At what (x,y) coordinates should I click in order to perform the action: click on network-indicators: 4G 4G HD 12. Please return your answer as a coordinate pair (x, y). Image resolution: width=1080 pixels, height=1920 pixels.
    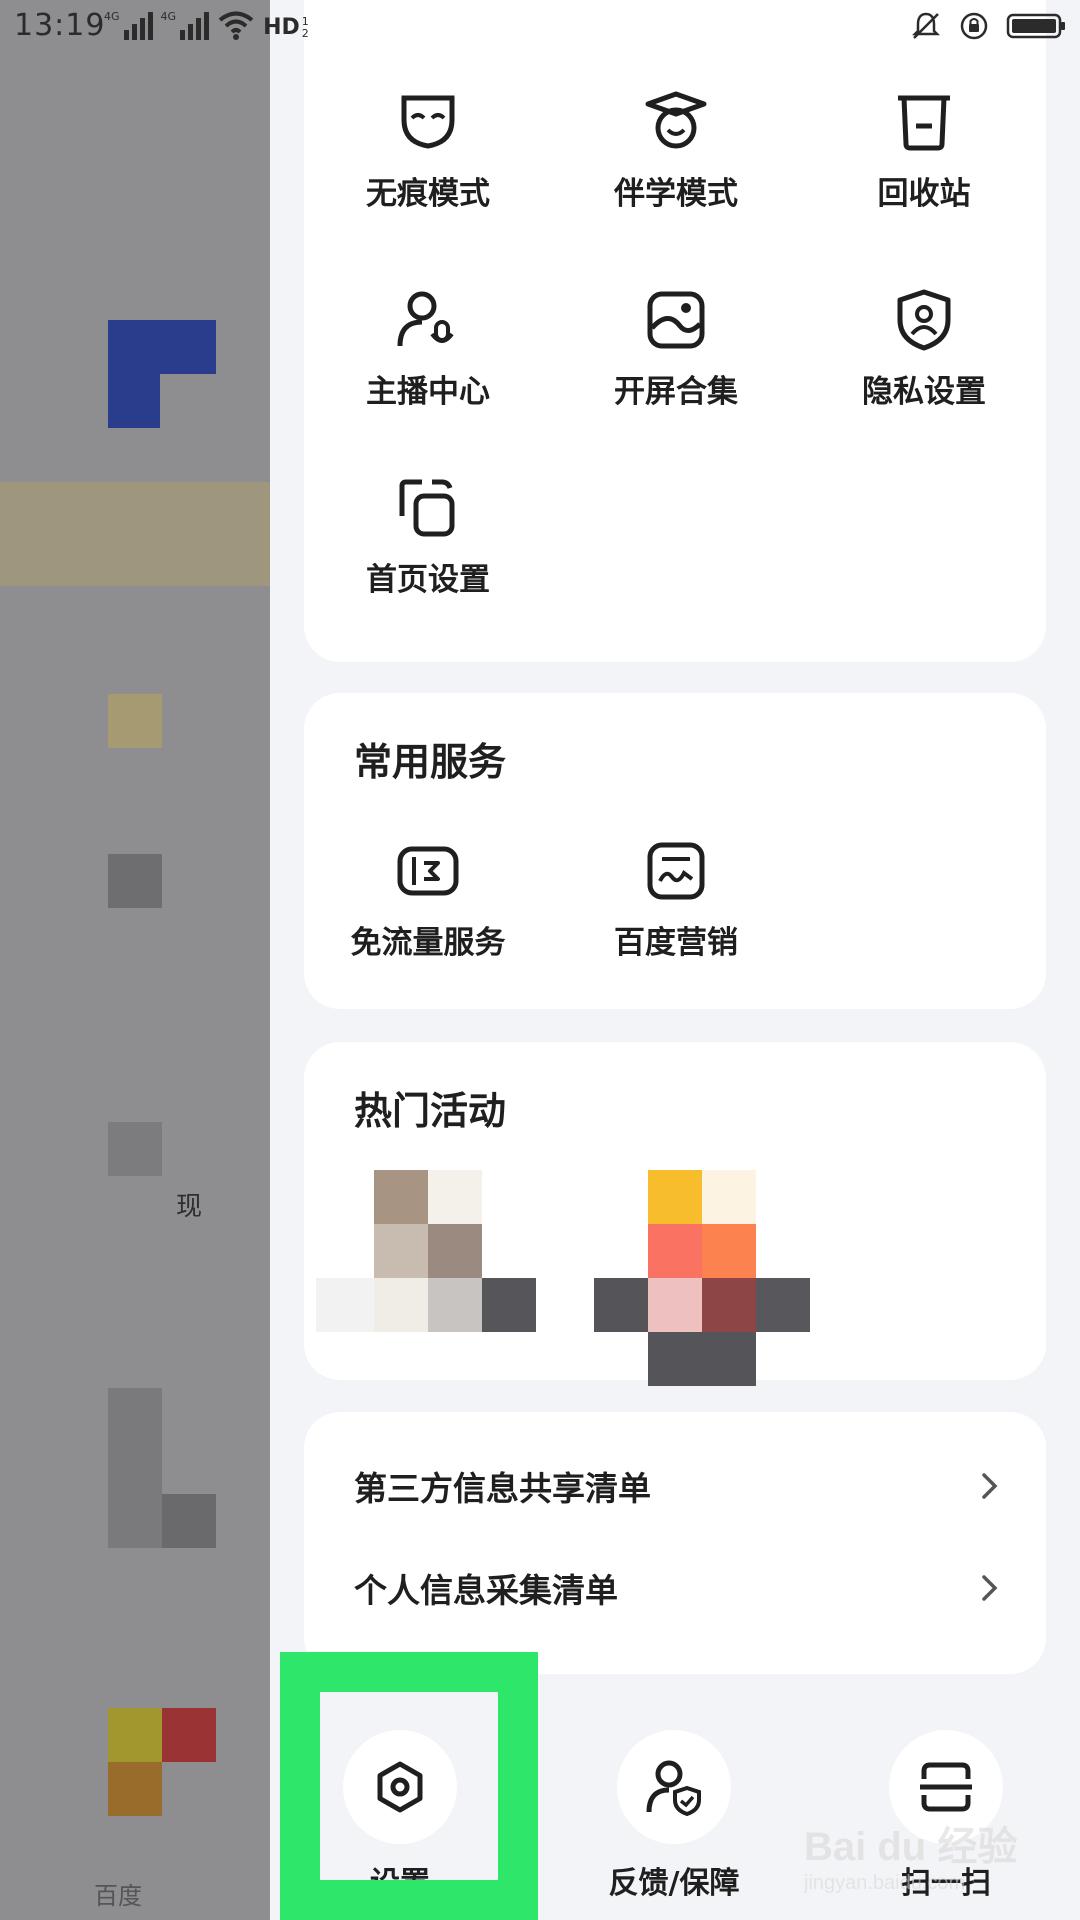
    Looking at the image, I should click on (206, 25).